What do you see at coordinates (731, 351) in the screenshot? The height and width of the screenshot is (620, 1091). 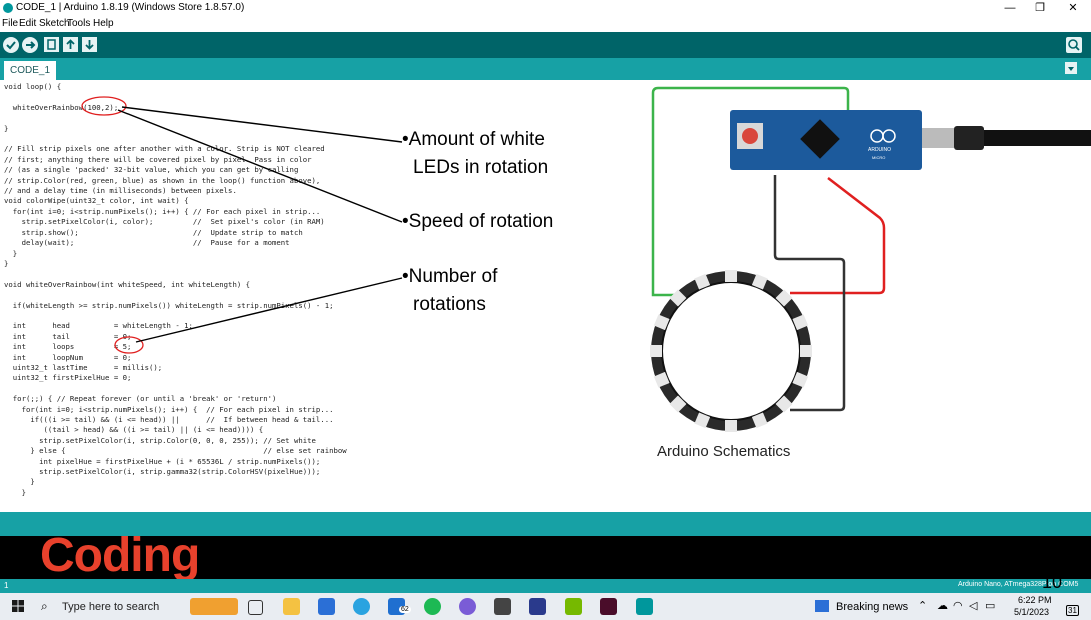 I see `led-ring-inner` at bounding box center [731, 351].